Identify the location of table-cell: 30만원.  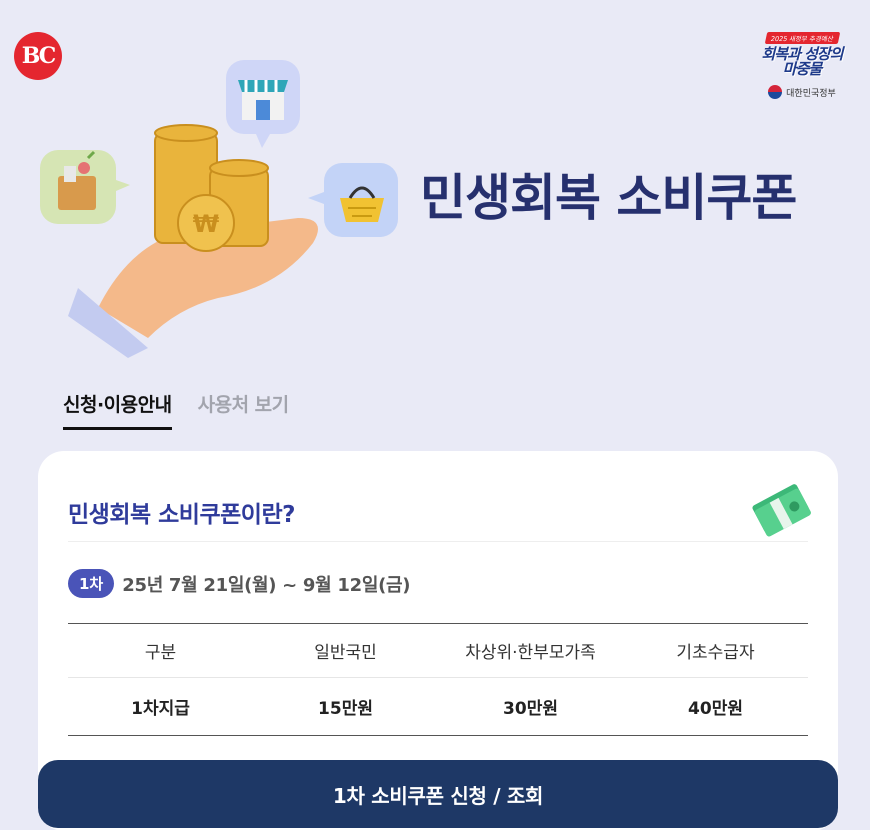
(530, 709).